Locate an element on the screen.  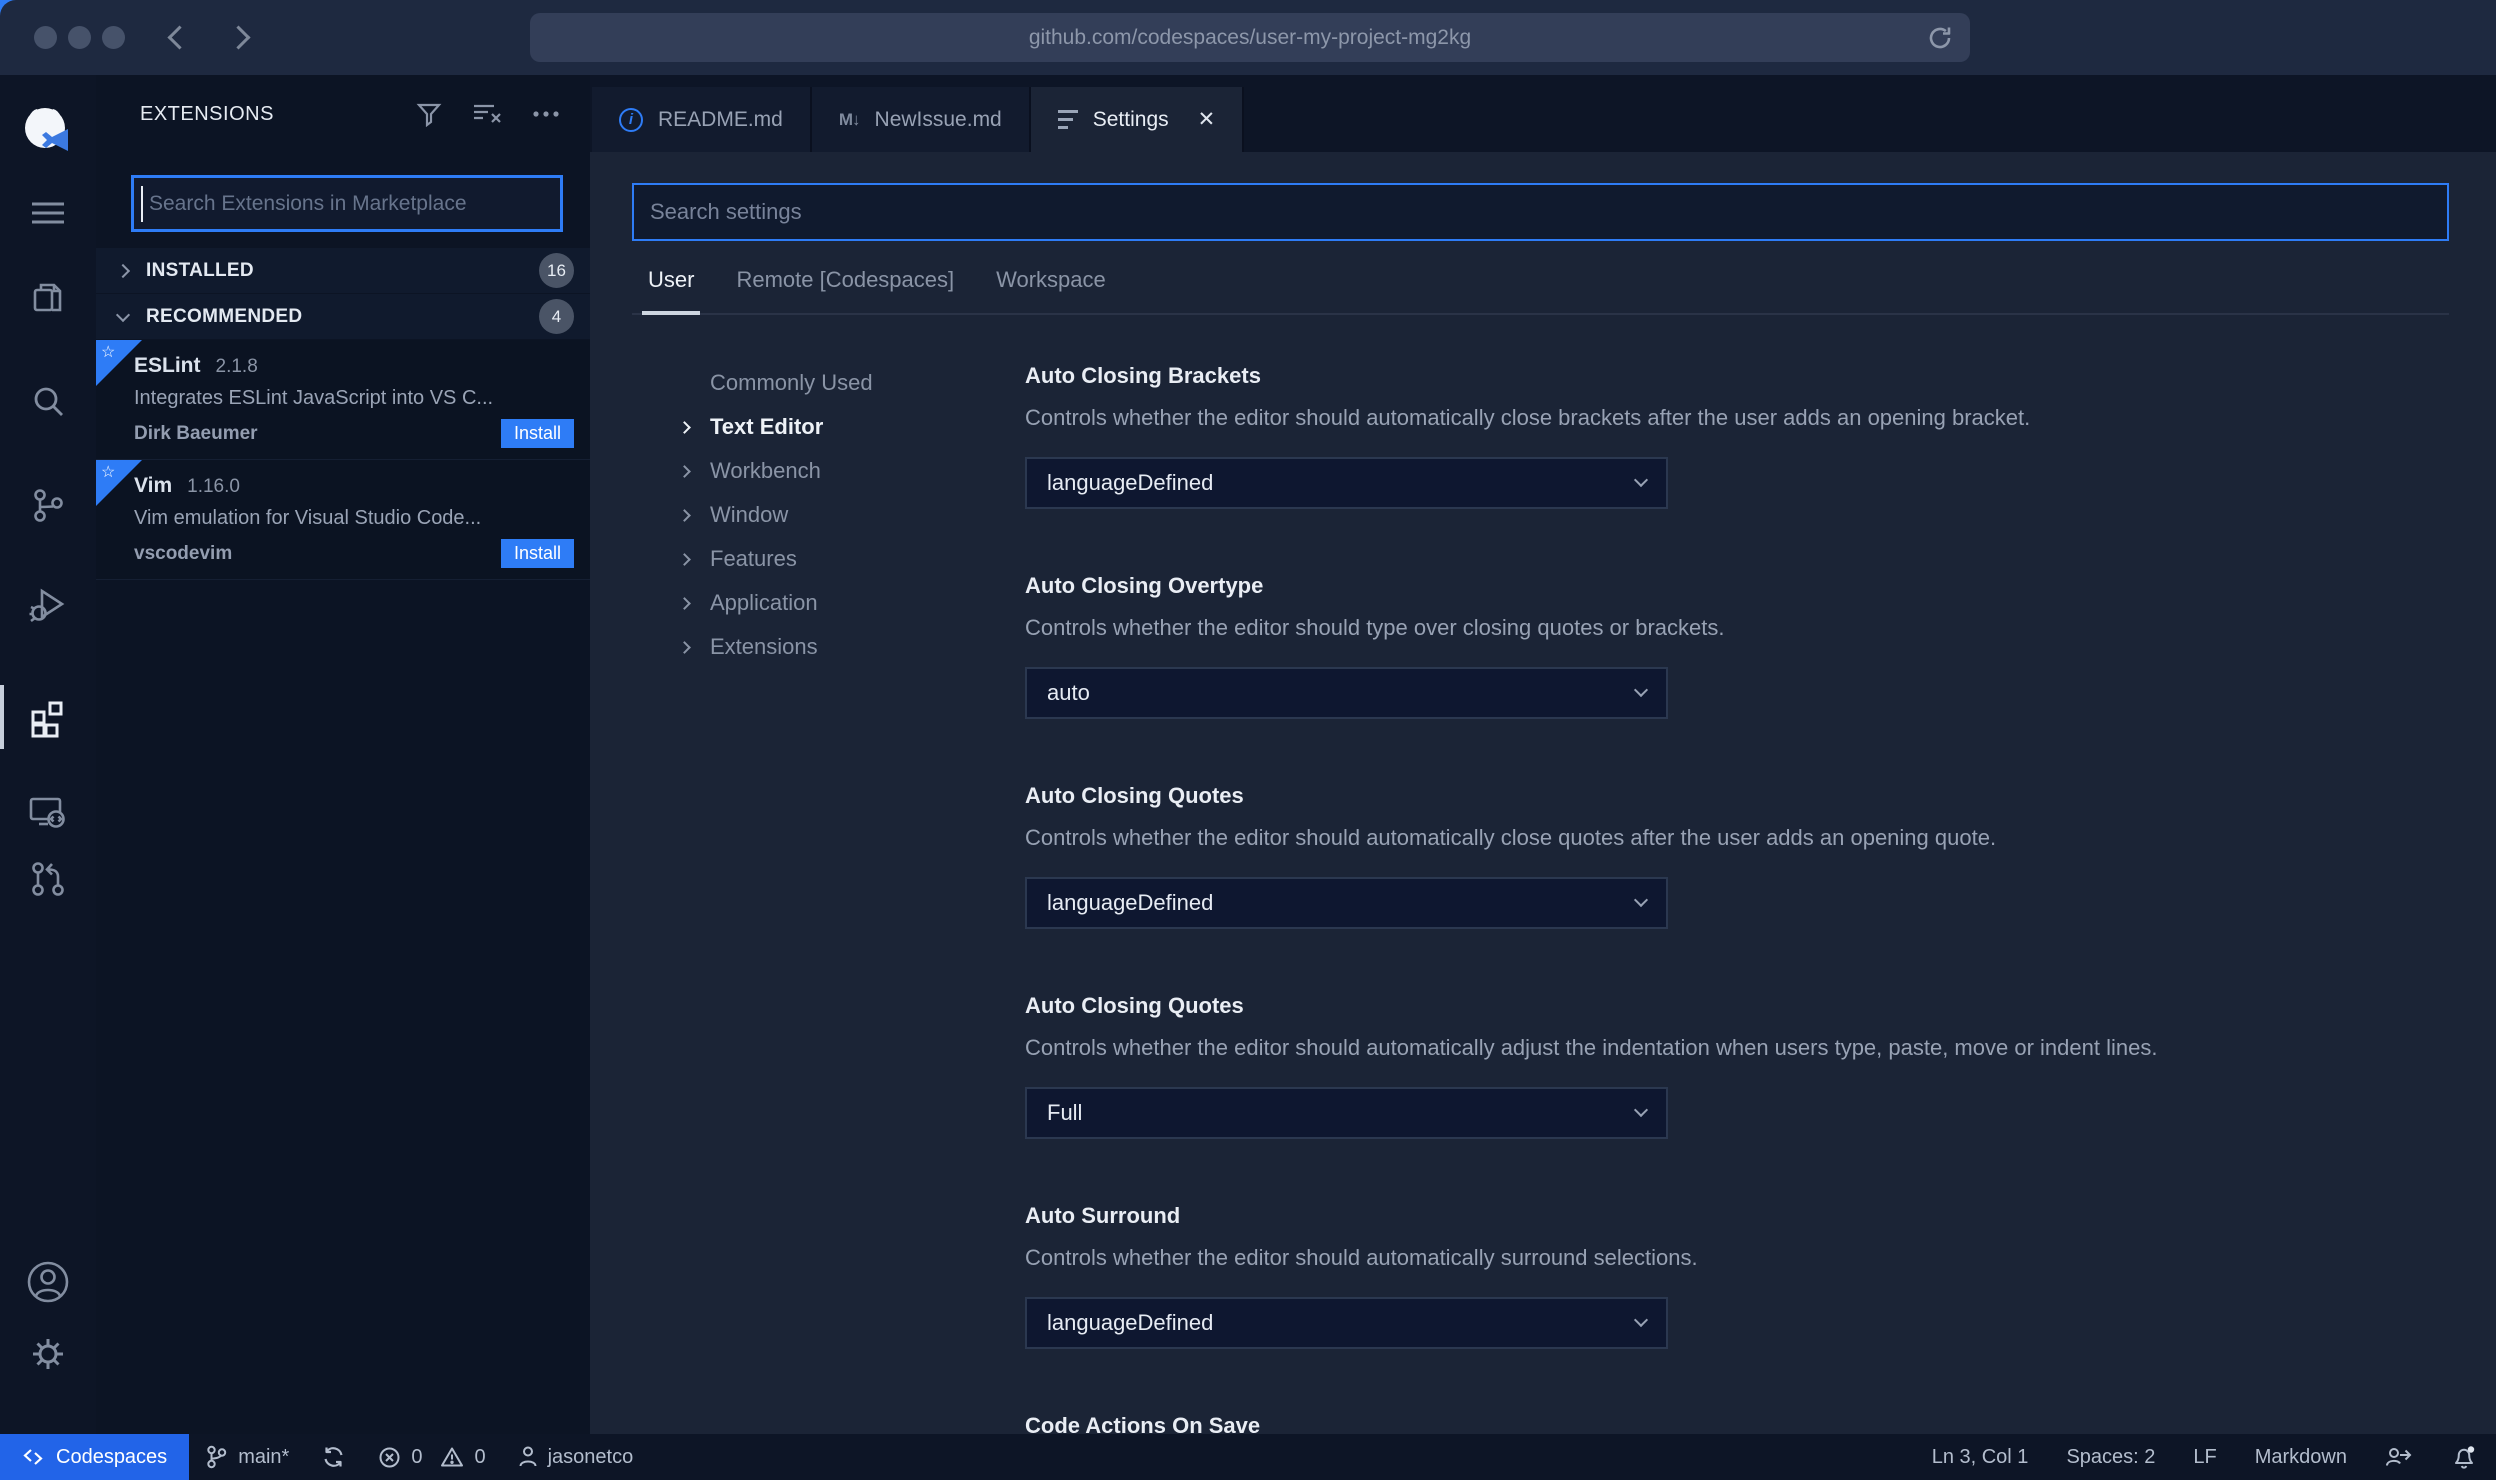
reload-icon is located at coordinates (1940, 38).